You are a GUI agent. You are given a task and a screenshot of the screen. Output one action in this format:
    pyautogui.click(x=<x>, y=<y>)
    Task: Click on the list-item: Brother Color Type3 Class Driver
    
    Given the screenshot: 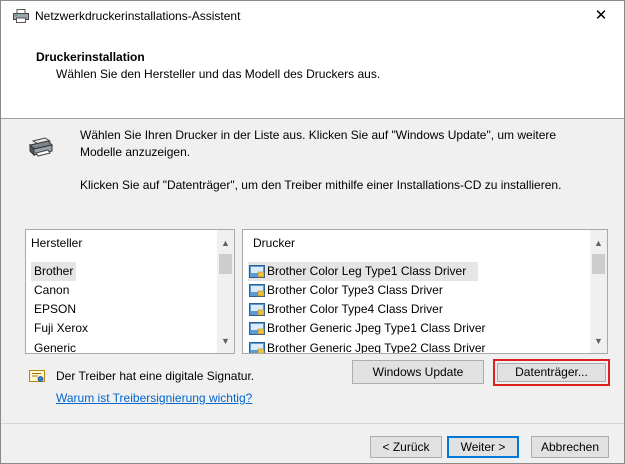 What is the action you would take?
    pyautogui.click(x=363, y=290)
    